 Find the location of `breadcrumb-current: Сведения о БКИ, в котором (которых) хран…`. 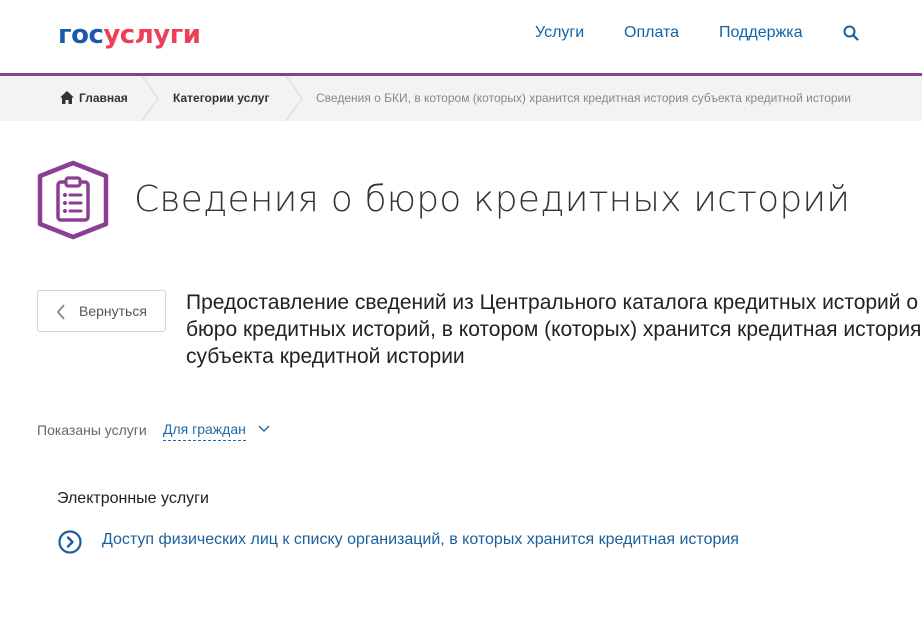

breadcrumb-current: Сведения о БКИ, в котором (которых) хран… is located at coordinates (583, 98).